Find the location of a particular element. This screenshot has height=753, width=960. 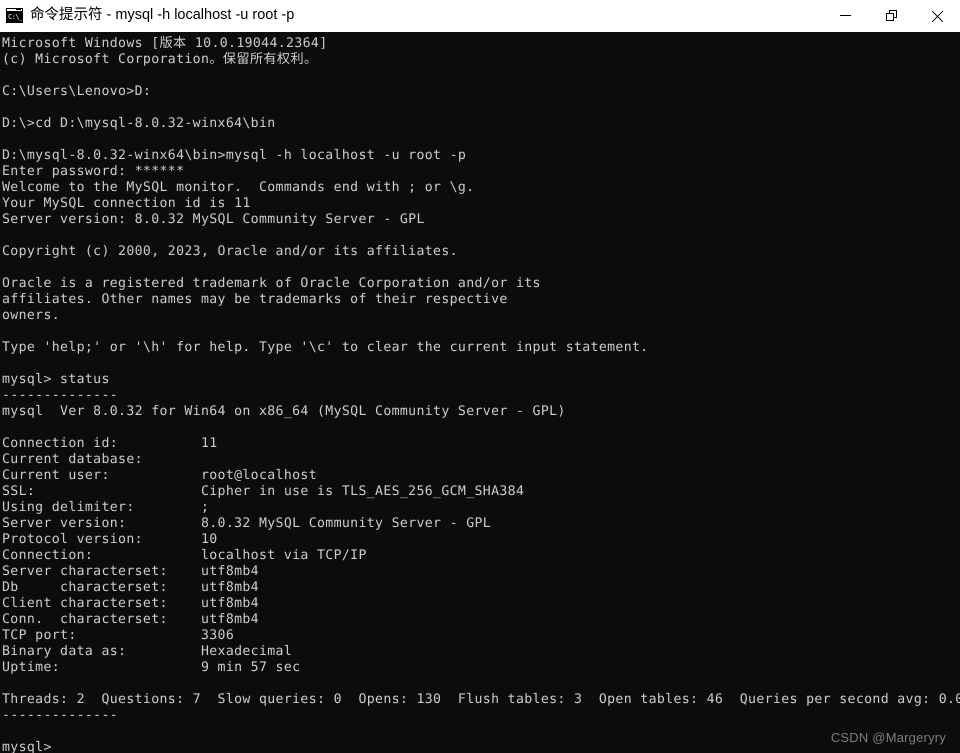

console-line: (c) Microsoft Corporation。保留所有权利。 is located at coordinates (160, 59).